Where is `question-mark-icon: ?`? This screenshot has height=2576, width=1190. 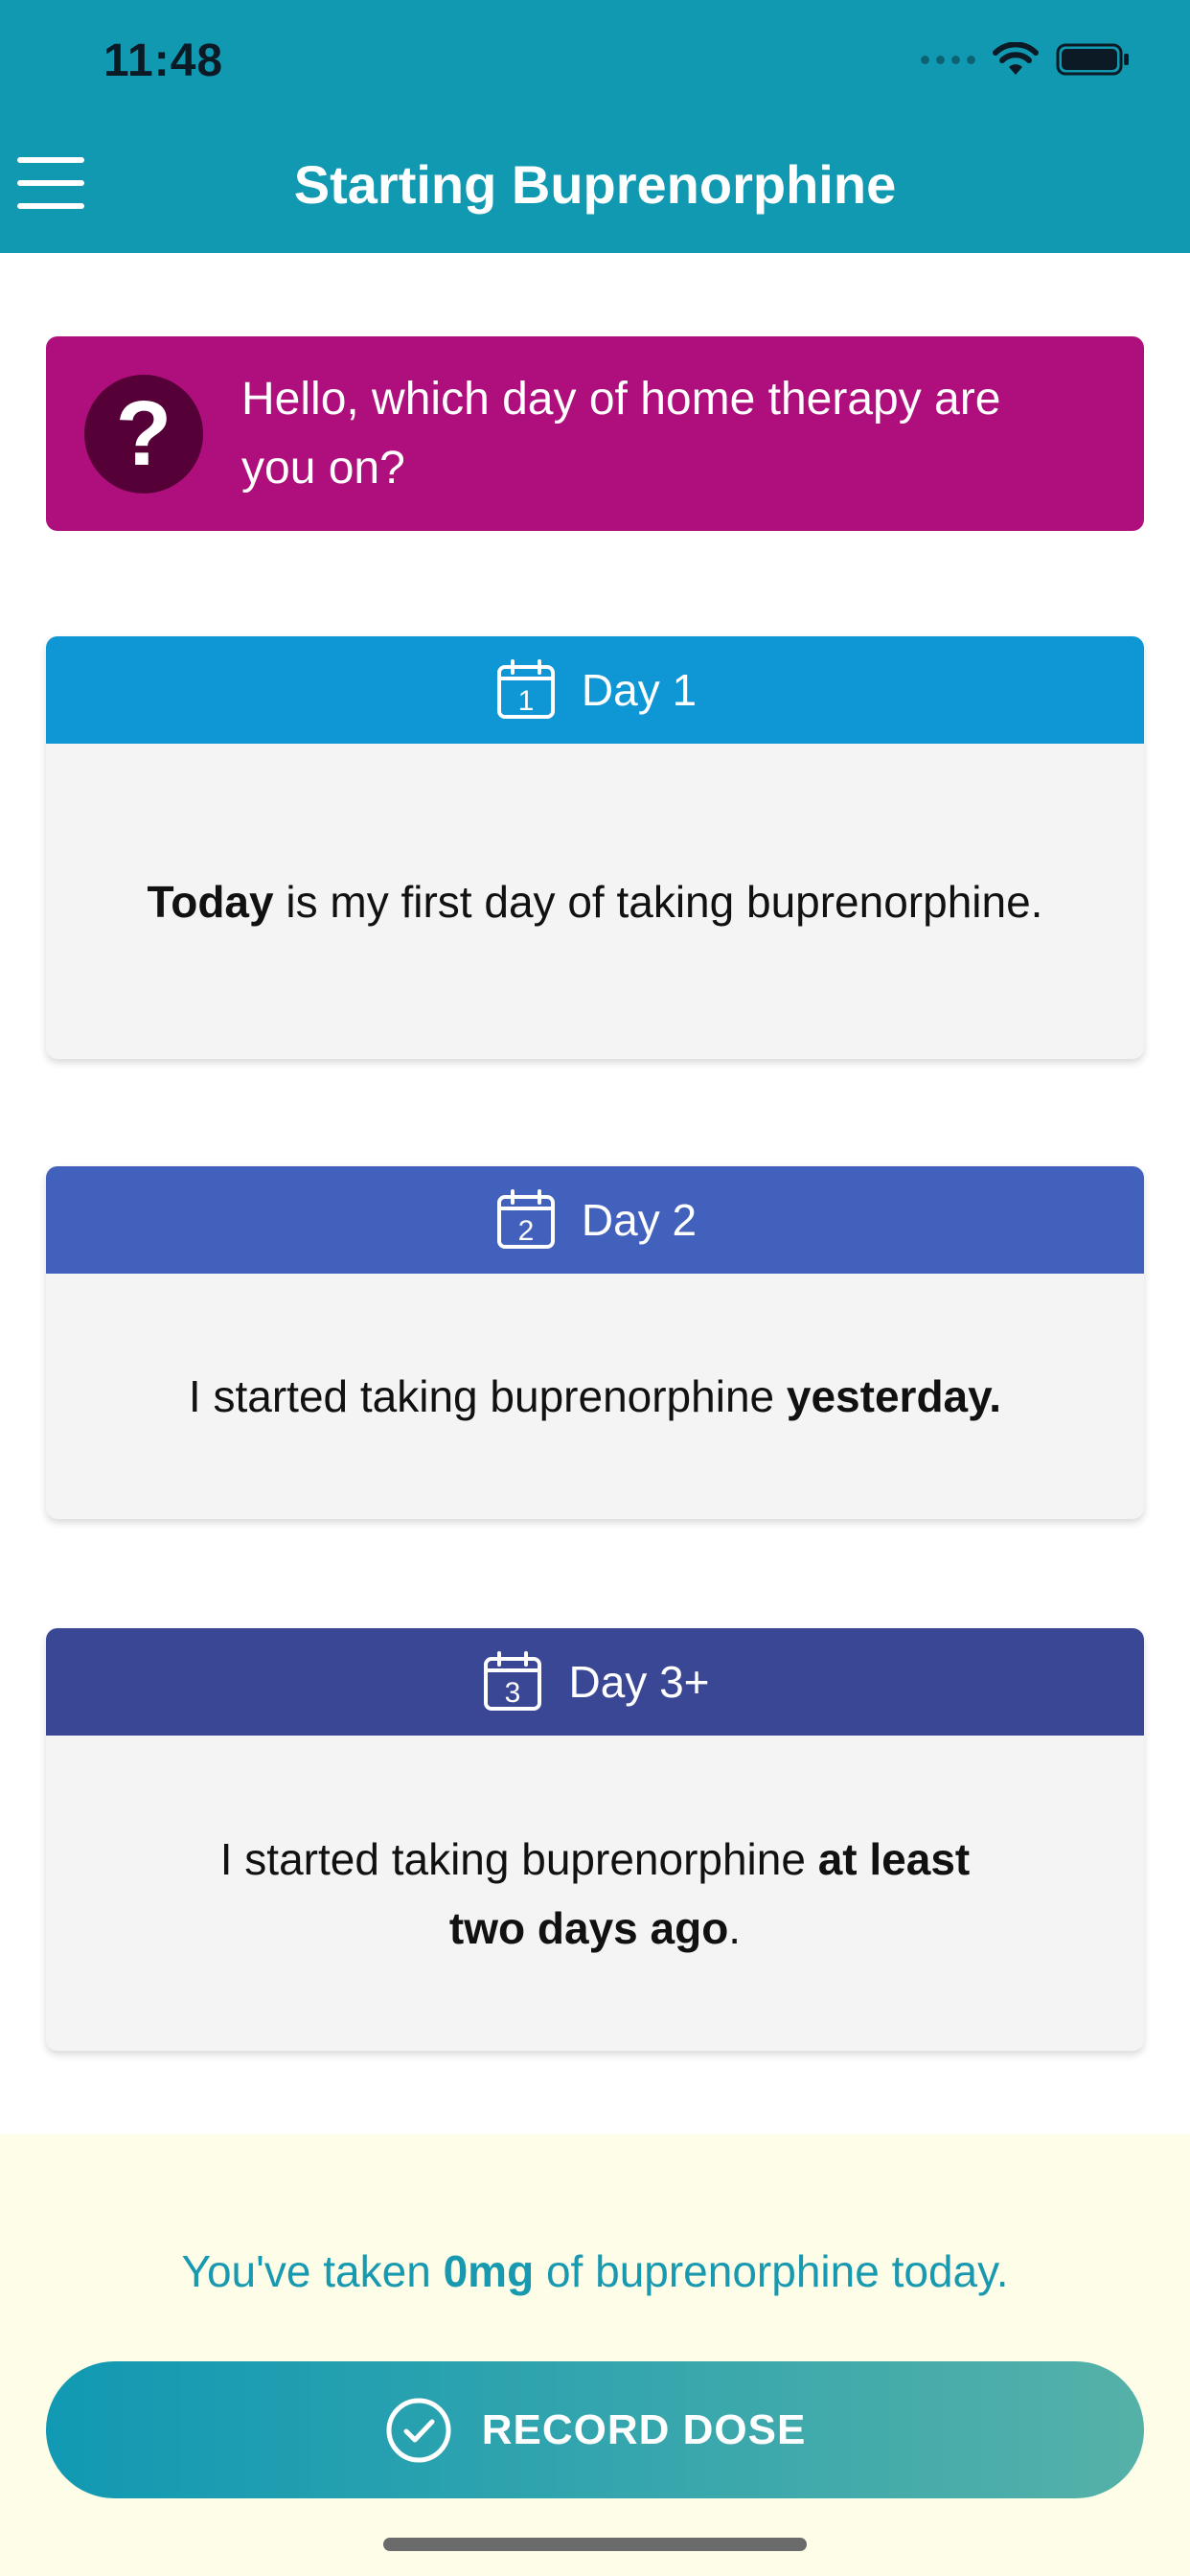 question-mark-icon: ? is located at coordinates (144, 434).